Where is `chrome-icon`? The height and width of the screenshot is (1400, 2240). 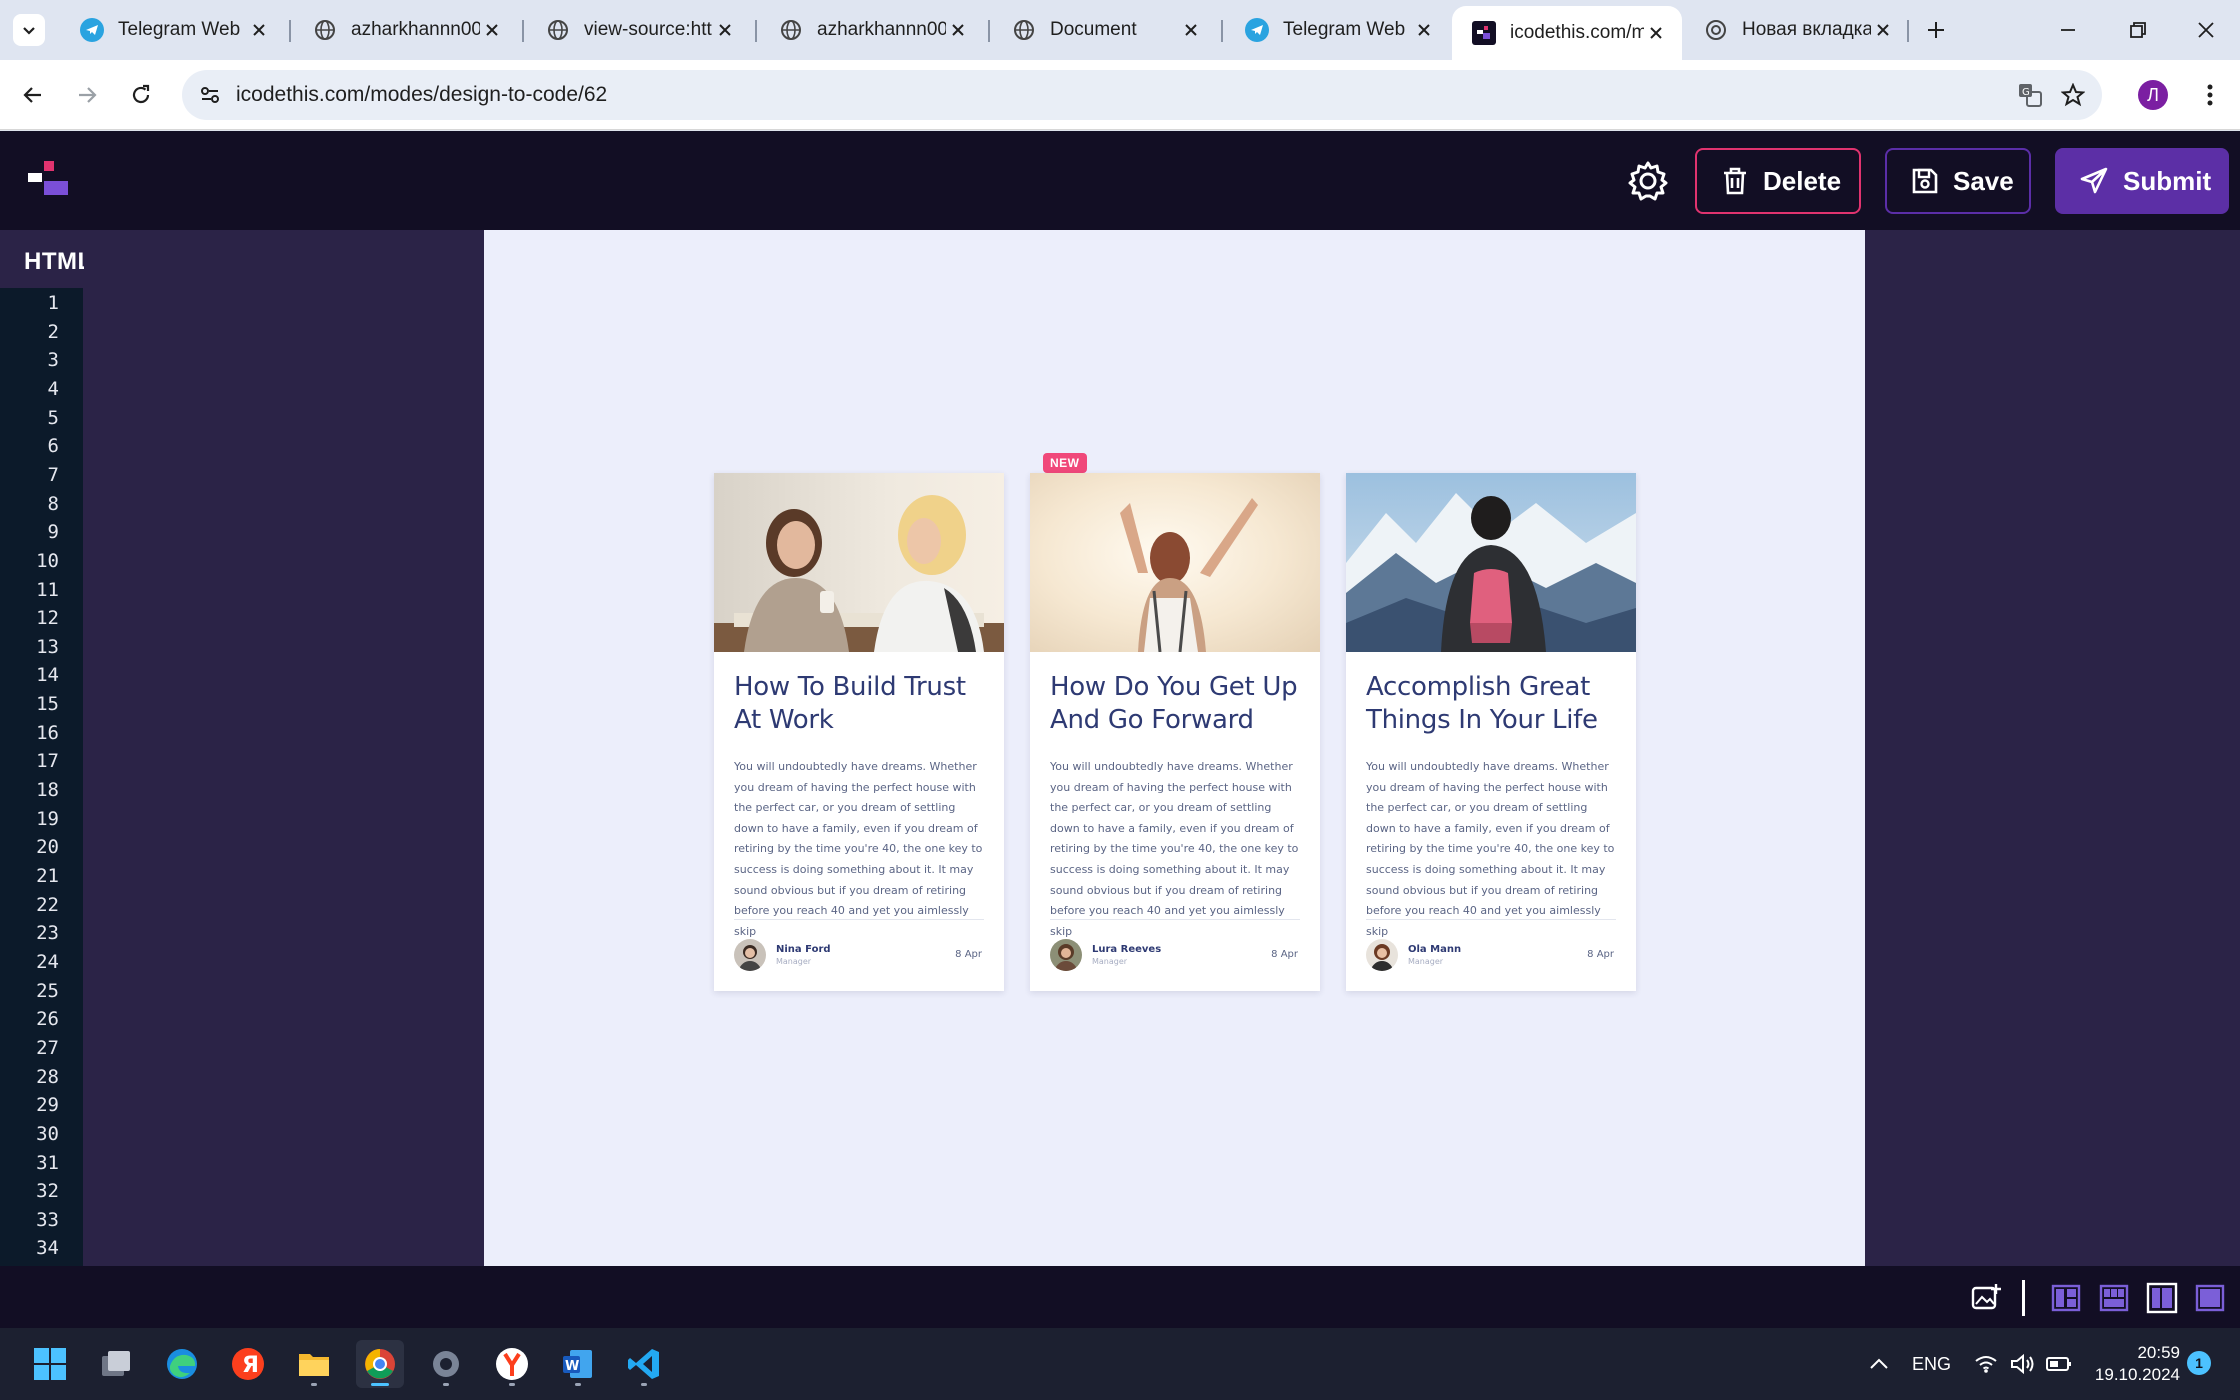
chrome-icon is located at coordinates (380, 1364).